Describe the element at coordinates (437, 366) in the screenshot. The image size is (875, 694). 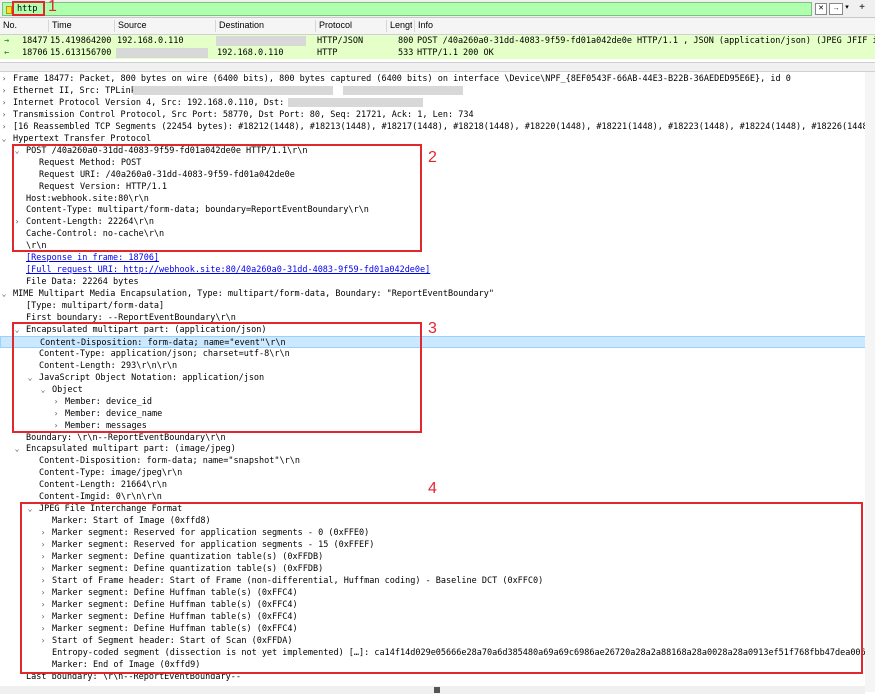
I see `tree-line: Content-Length: 293\r\n\r\n` at that location.